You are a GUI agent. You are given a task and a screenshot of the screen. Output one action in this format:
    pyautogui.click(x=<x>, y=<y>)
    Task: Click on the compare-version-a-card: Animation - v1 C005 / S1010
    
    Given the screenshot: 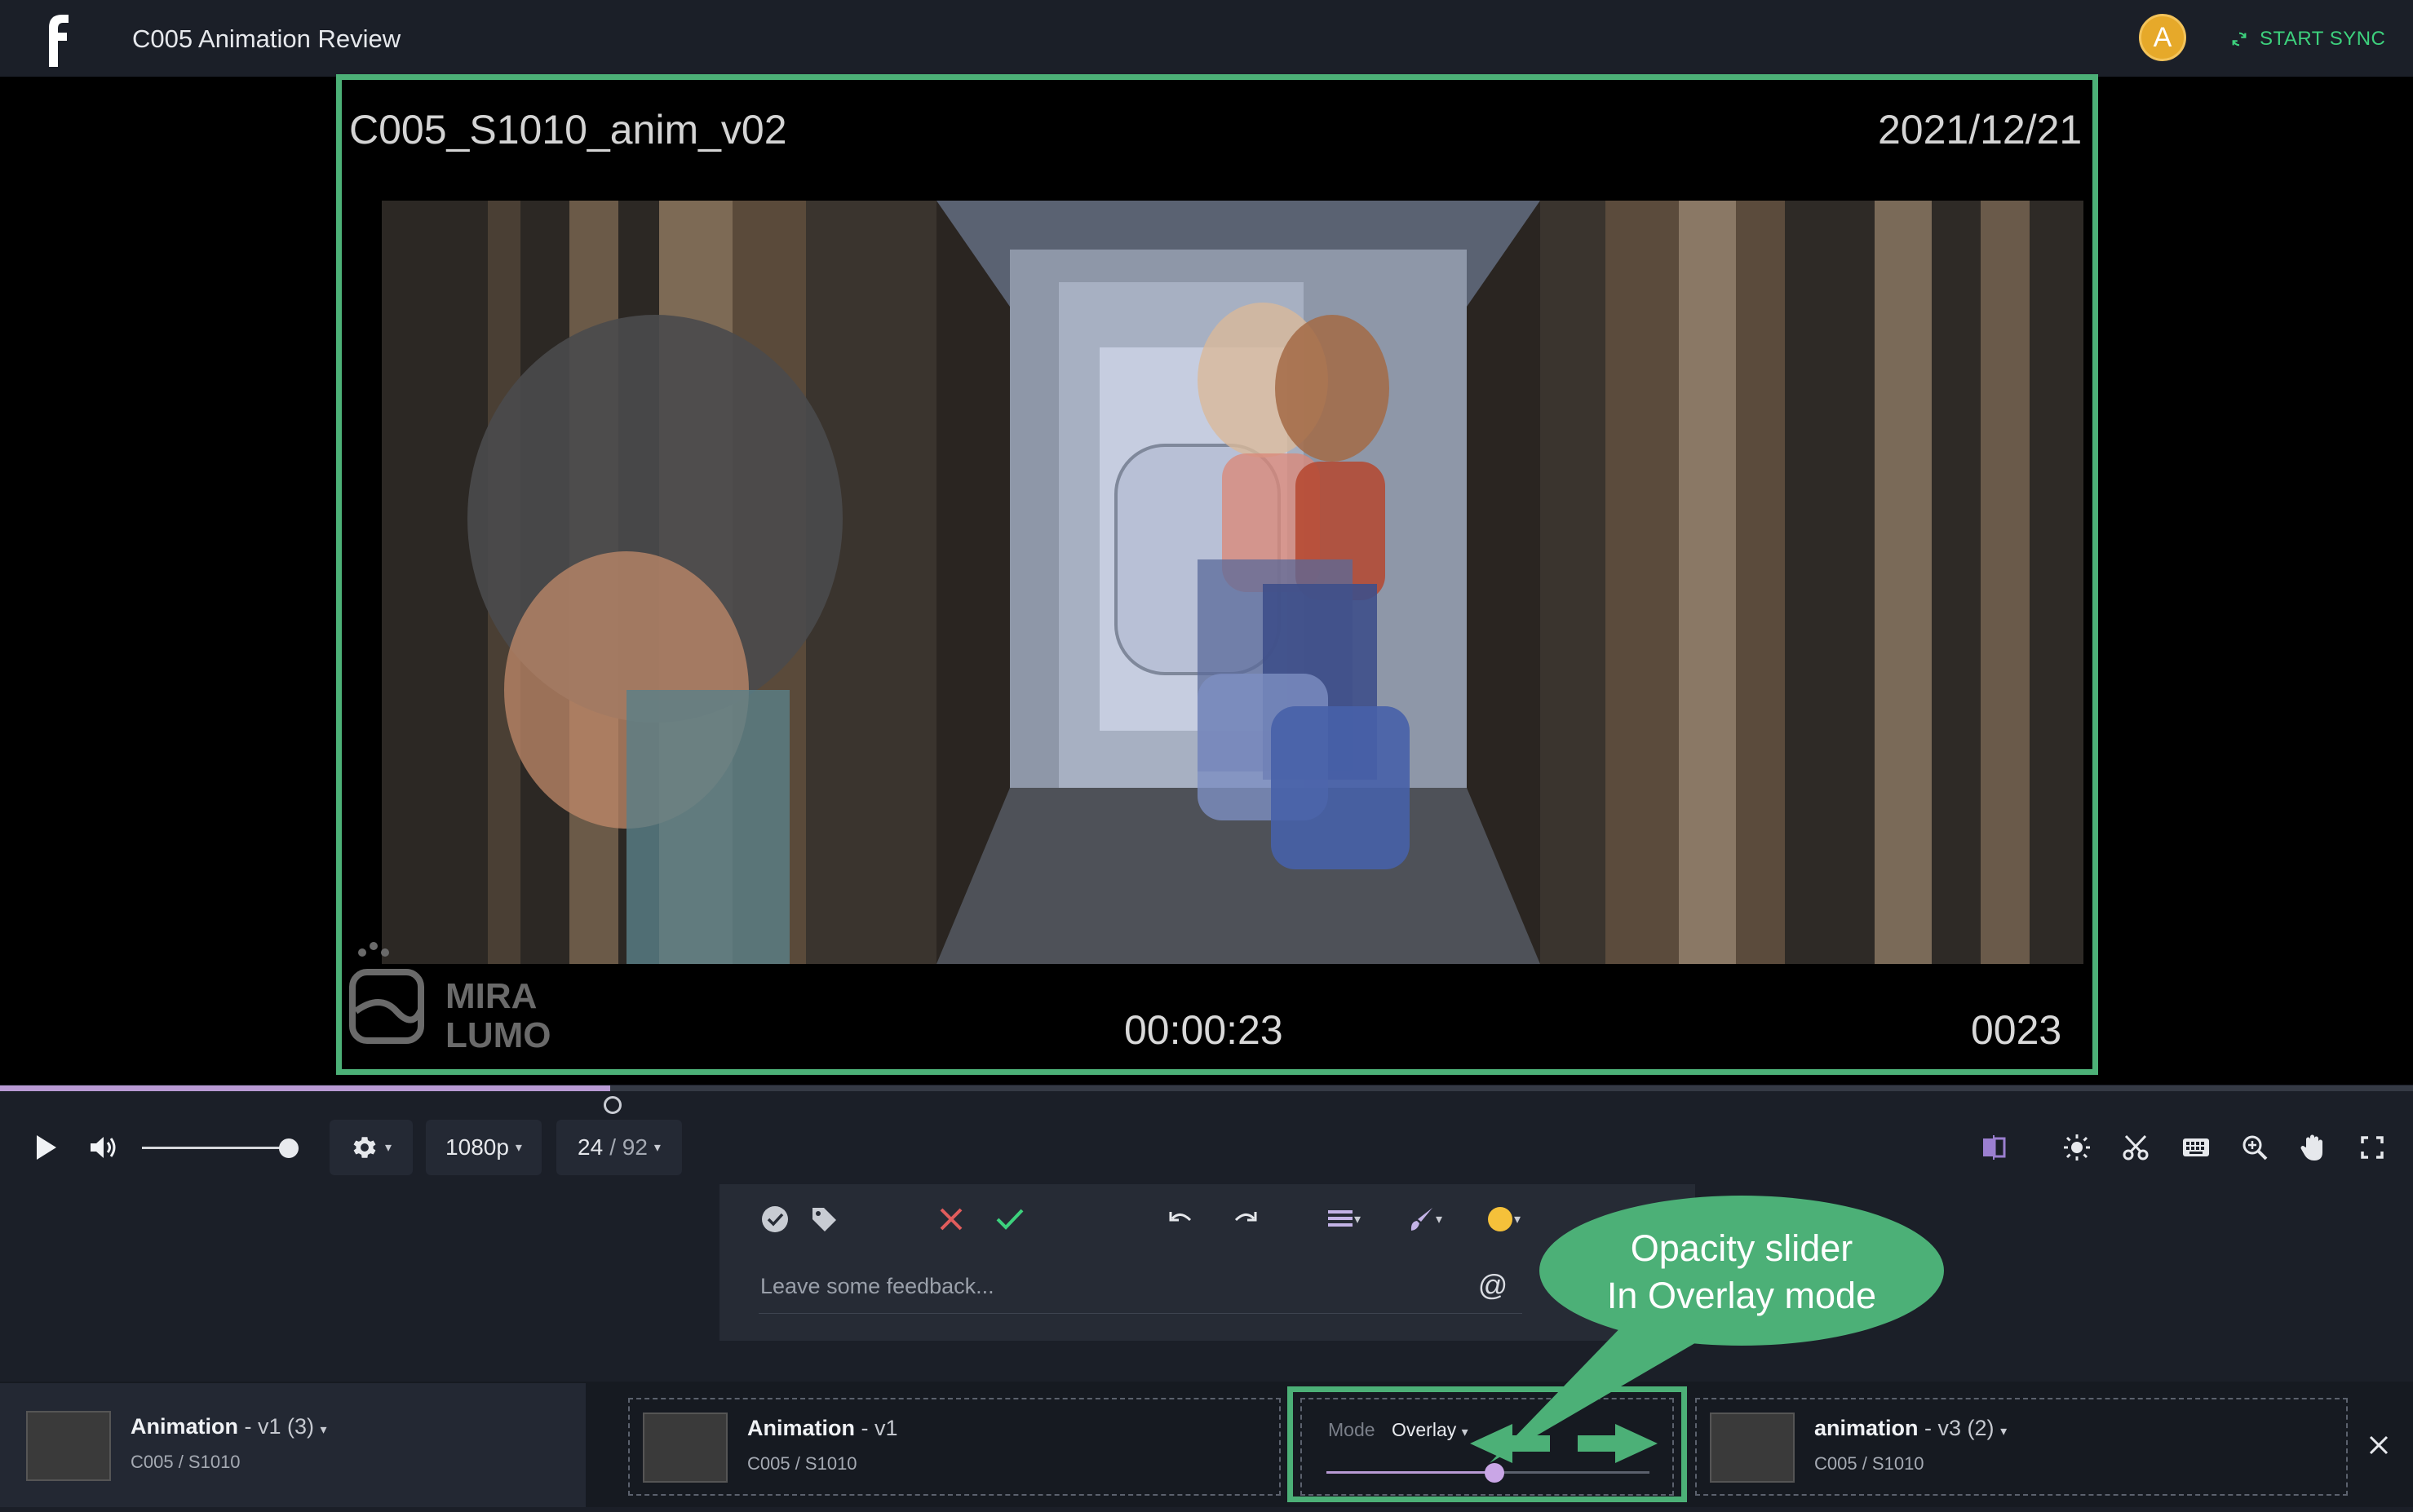 What is the action you would take?
    pyautogui.click(x=954, y=1447)
    